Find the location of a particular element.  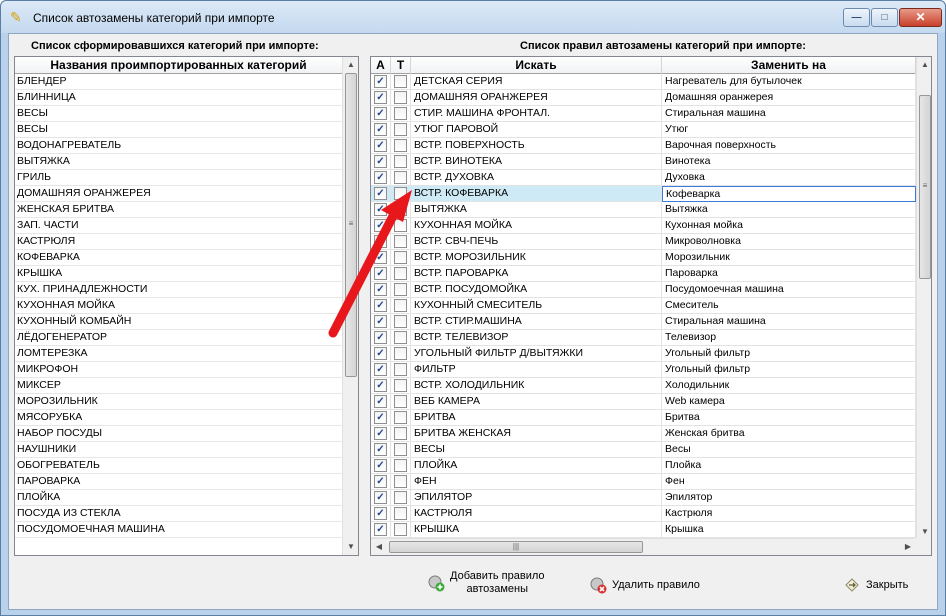

list-item: МЯСОРУБКА is located at coordinates (178, 418).